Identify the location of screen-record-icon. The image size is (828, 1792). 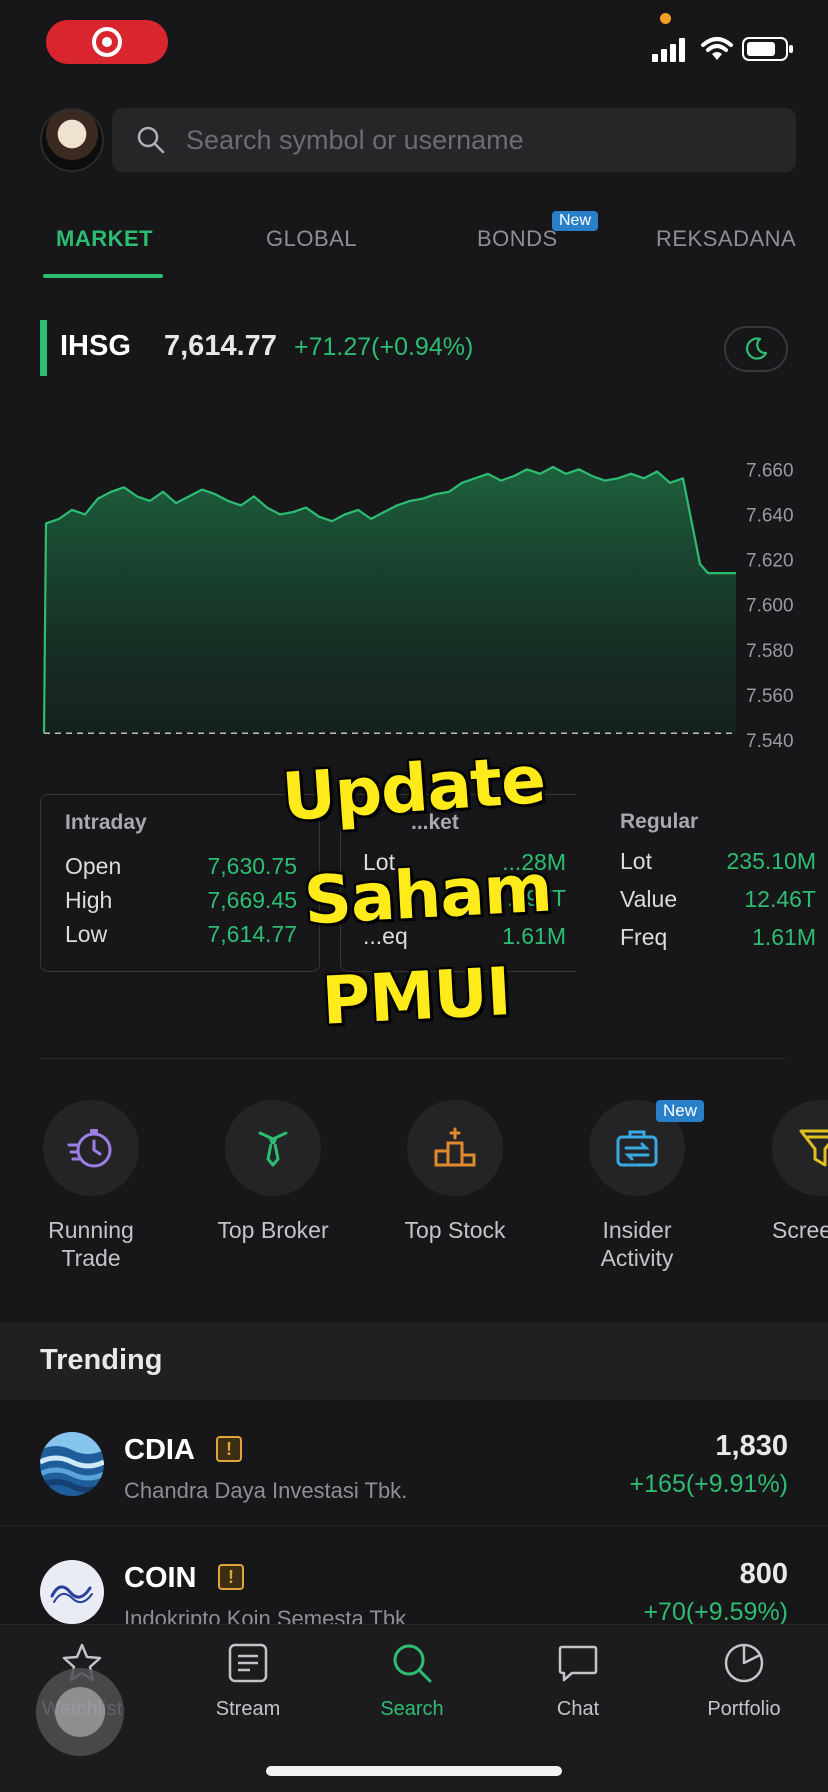
(107, 42).